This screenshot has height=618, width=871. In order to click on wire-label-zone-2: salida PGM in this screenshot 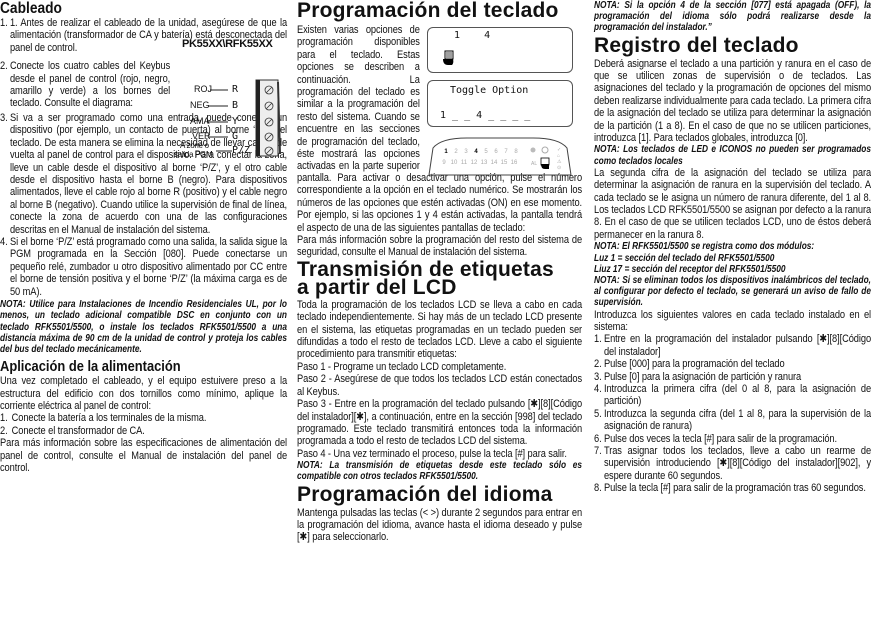, I will do `click(193, 154)`.